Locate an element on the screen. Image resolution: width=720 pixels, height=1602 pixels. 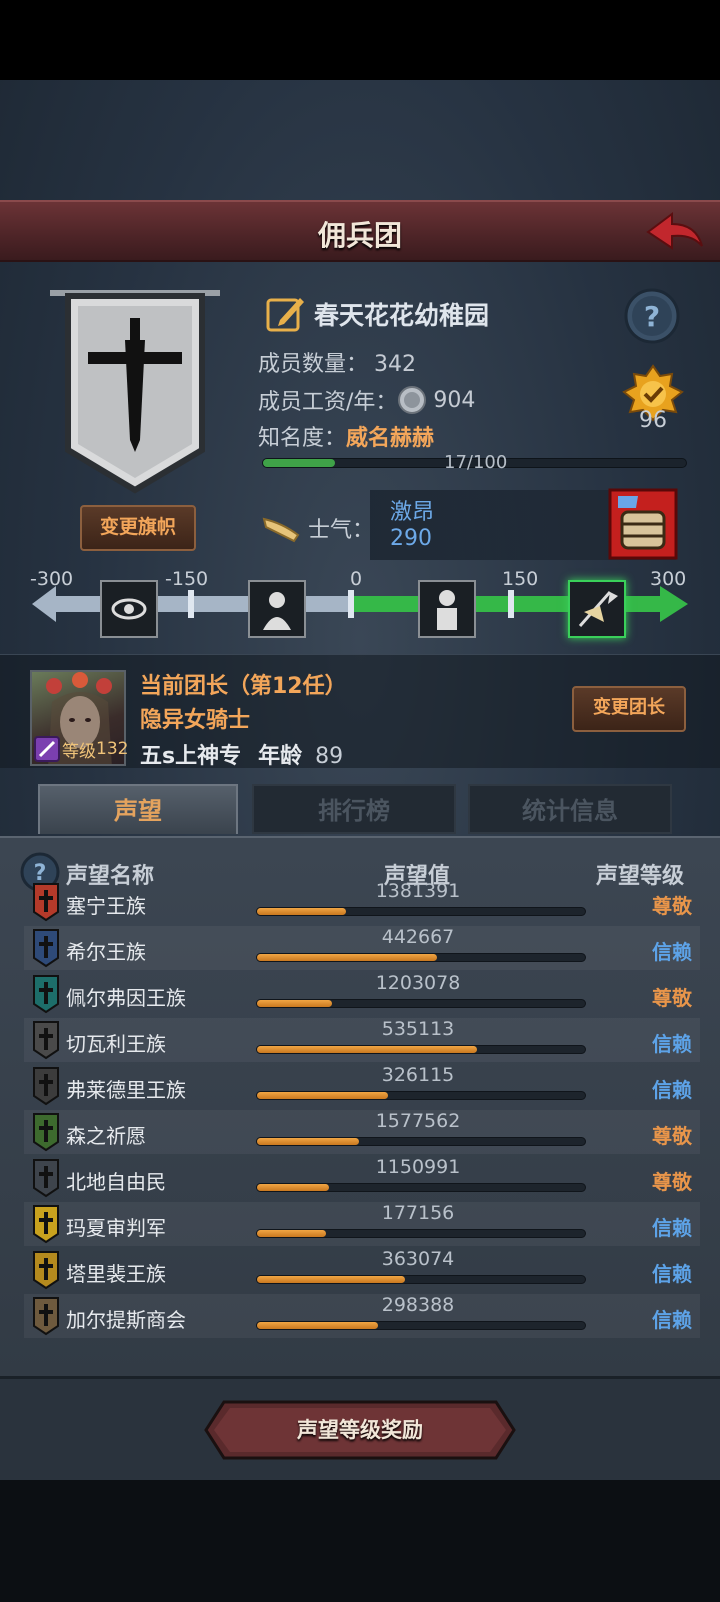
change-flag-button: 变更旗帜 is located at coordinates (138, 528).